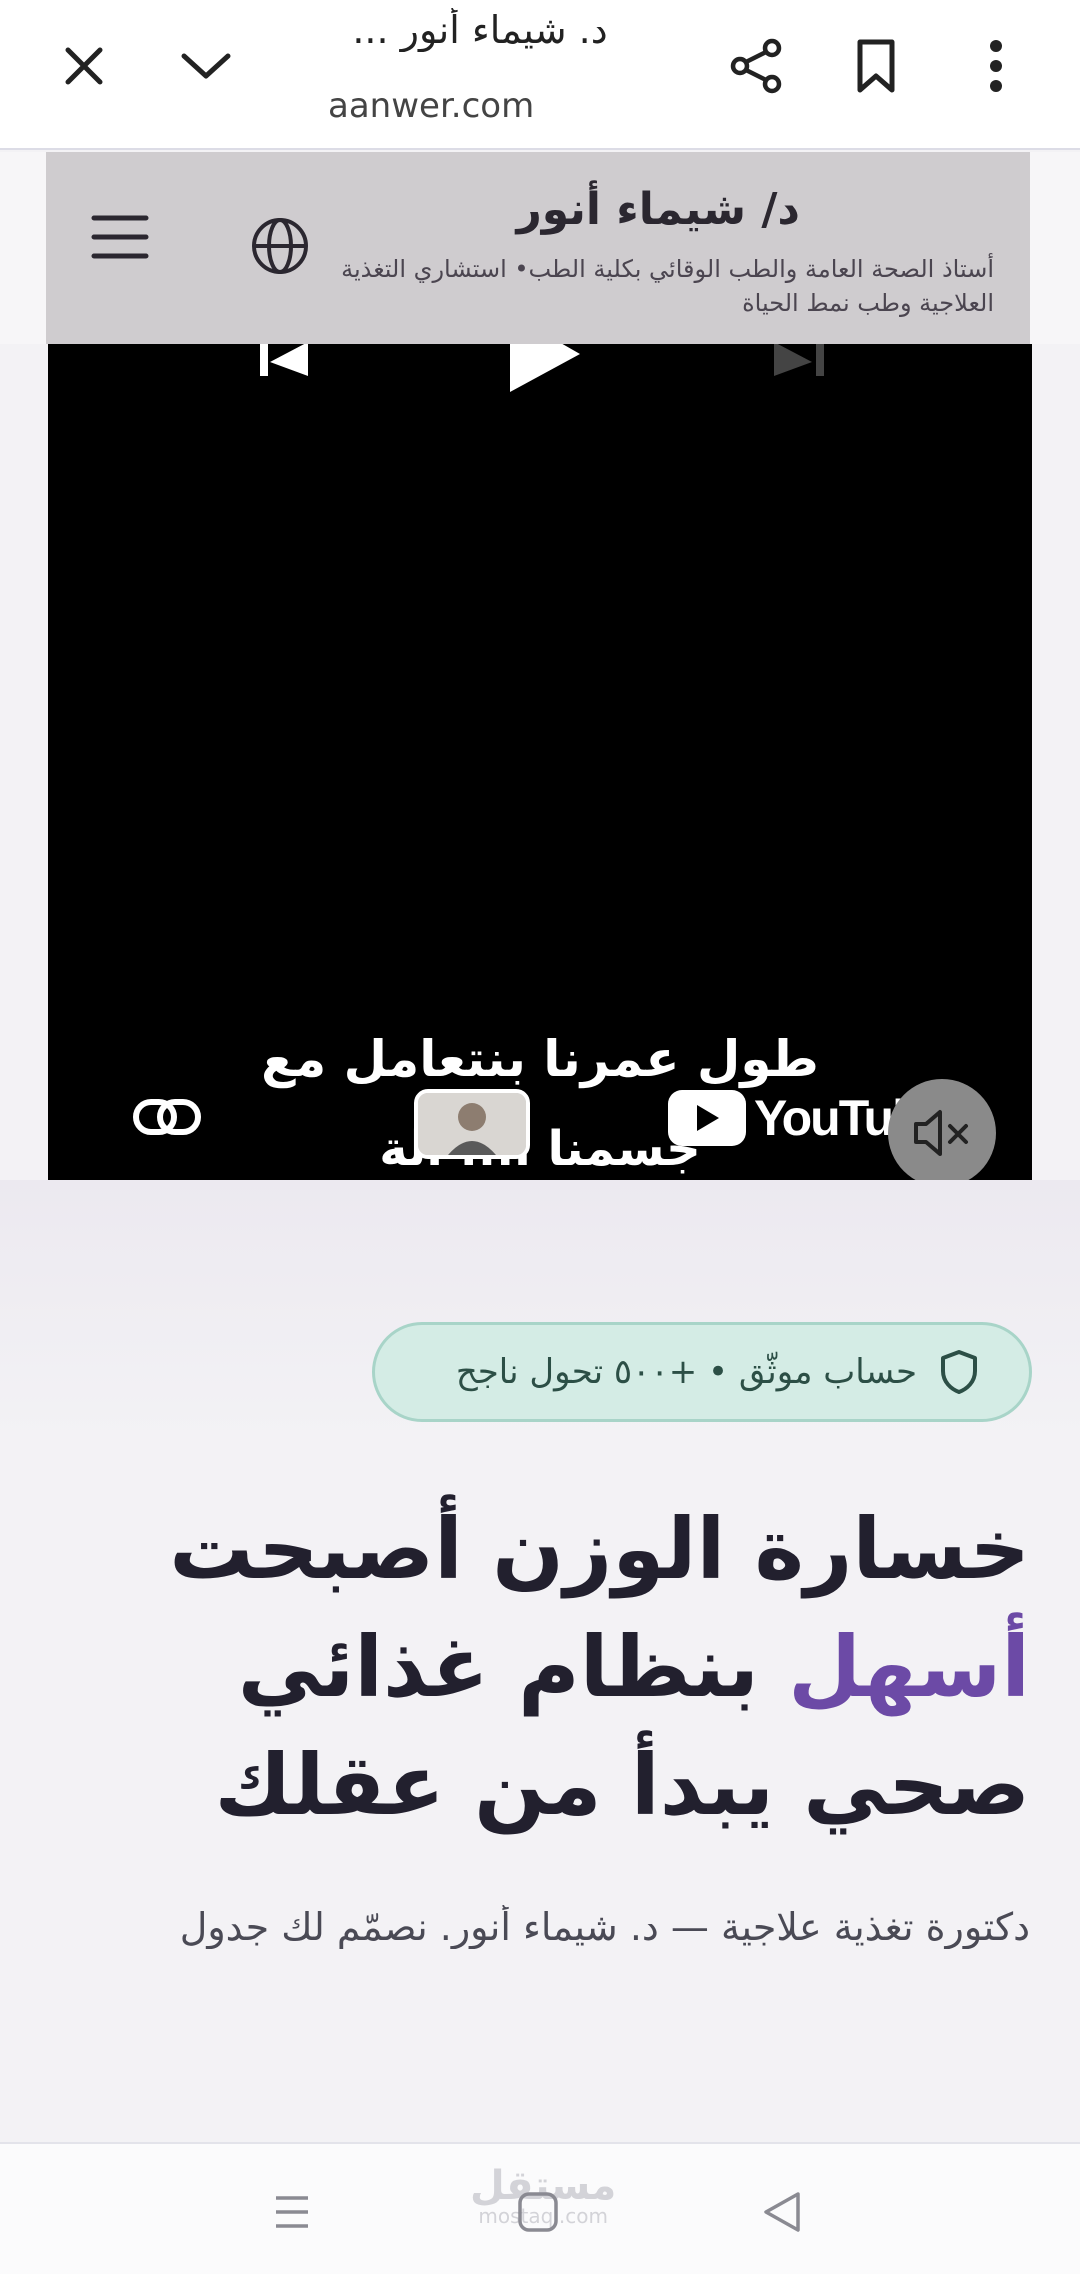  Describe the element at coordinates (686, 1372) in the screenshot. I see `badge-text: حساب موثّق • +٥٠٠ تحول ناجح` at that location.